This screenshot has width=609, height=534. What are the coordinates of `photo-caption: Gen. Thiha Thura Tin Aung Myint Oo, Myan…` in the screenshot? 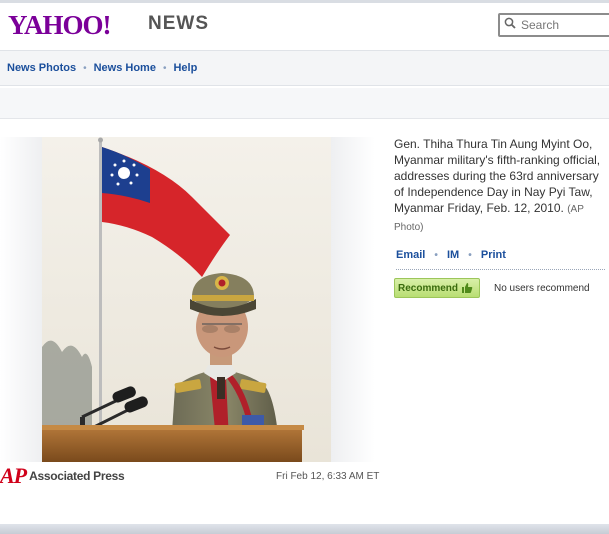 It's located at (500, 186).